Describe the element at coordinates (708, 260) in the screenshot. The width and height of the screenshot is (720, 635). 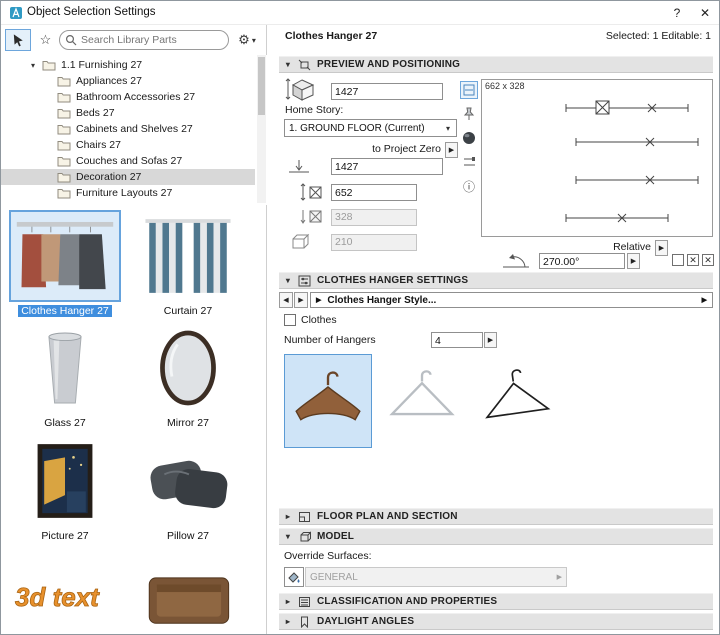
I see `mirror-y-checkbox: ✕` at that location.